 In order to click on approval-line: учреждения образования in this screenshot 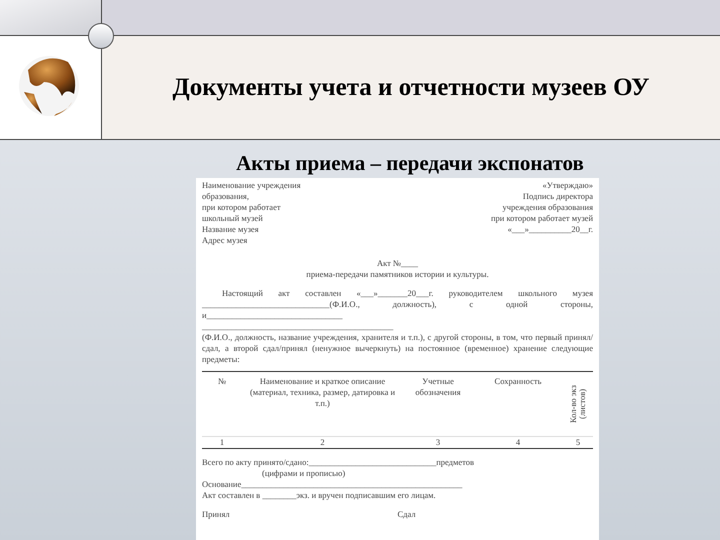, I will do `click(547, 207)`.